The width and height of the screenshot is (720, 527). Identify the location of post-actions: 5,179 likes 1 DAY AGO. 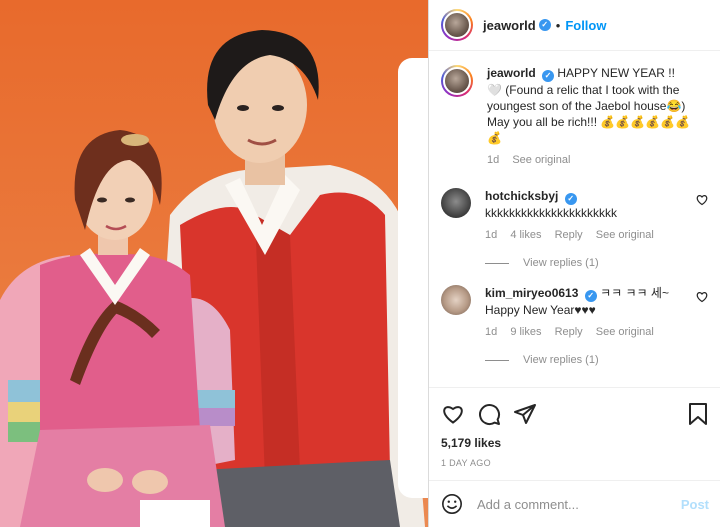
(574, 427).